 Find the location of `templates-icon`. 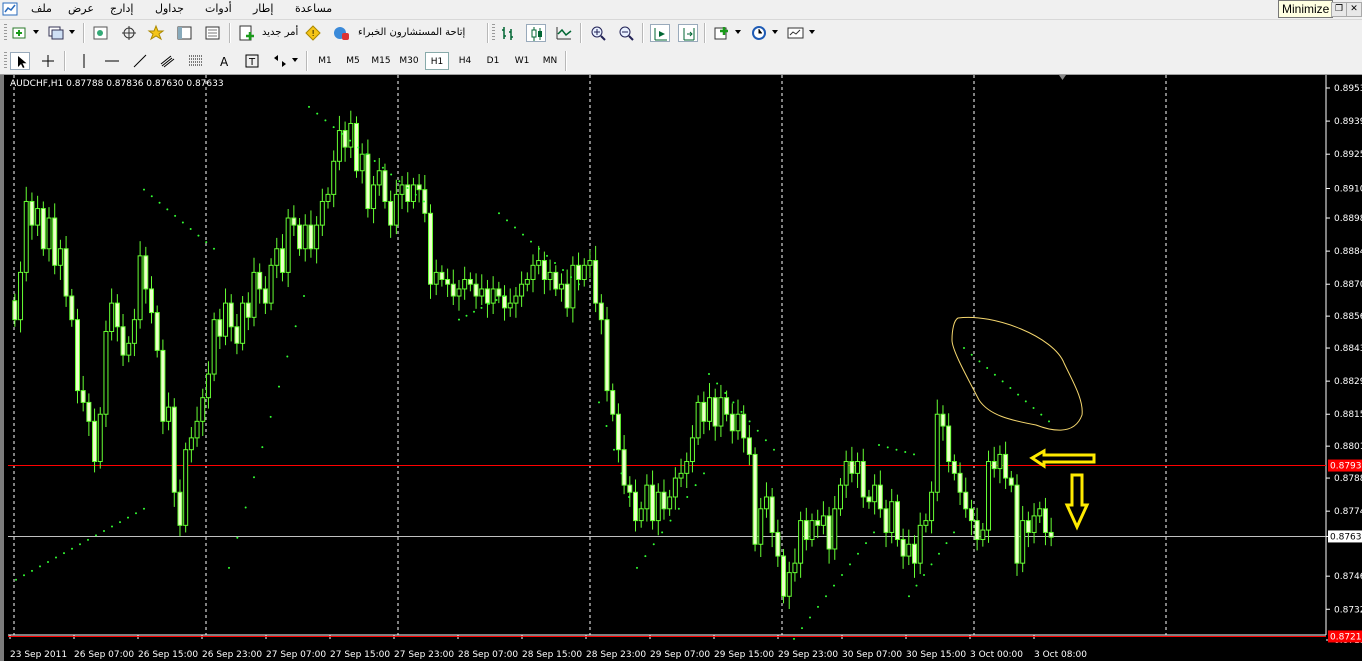

templates-icon is located at coordinates (796, 33).